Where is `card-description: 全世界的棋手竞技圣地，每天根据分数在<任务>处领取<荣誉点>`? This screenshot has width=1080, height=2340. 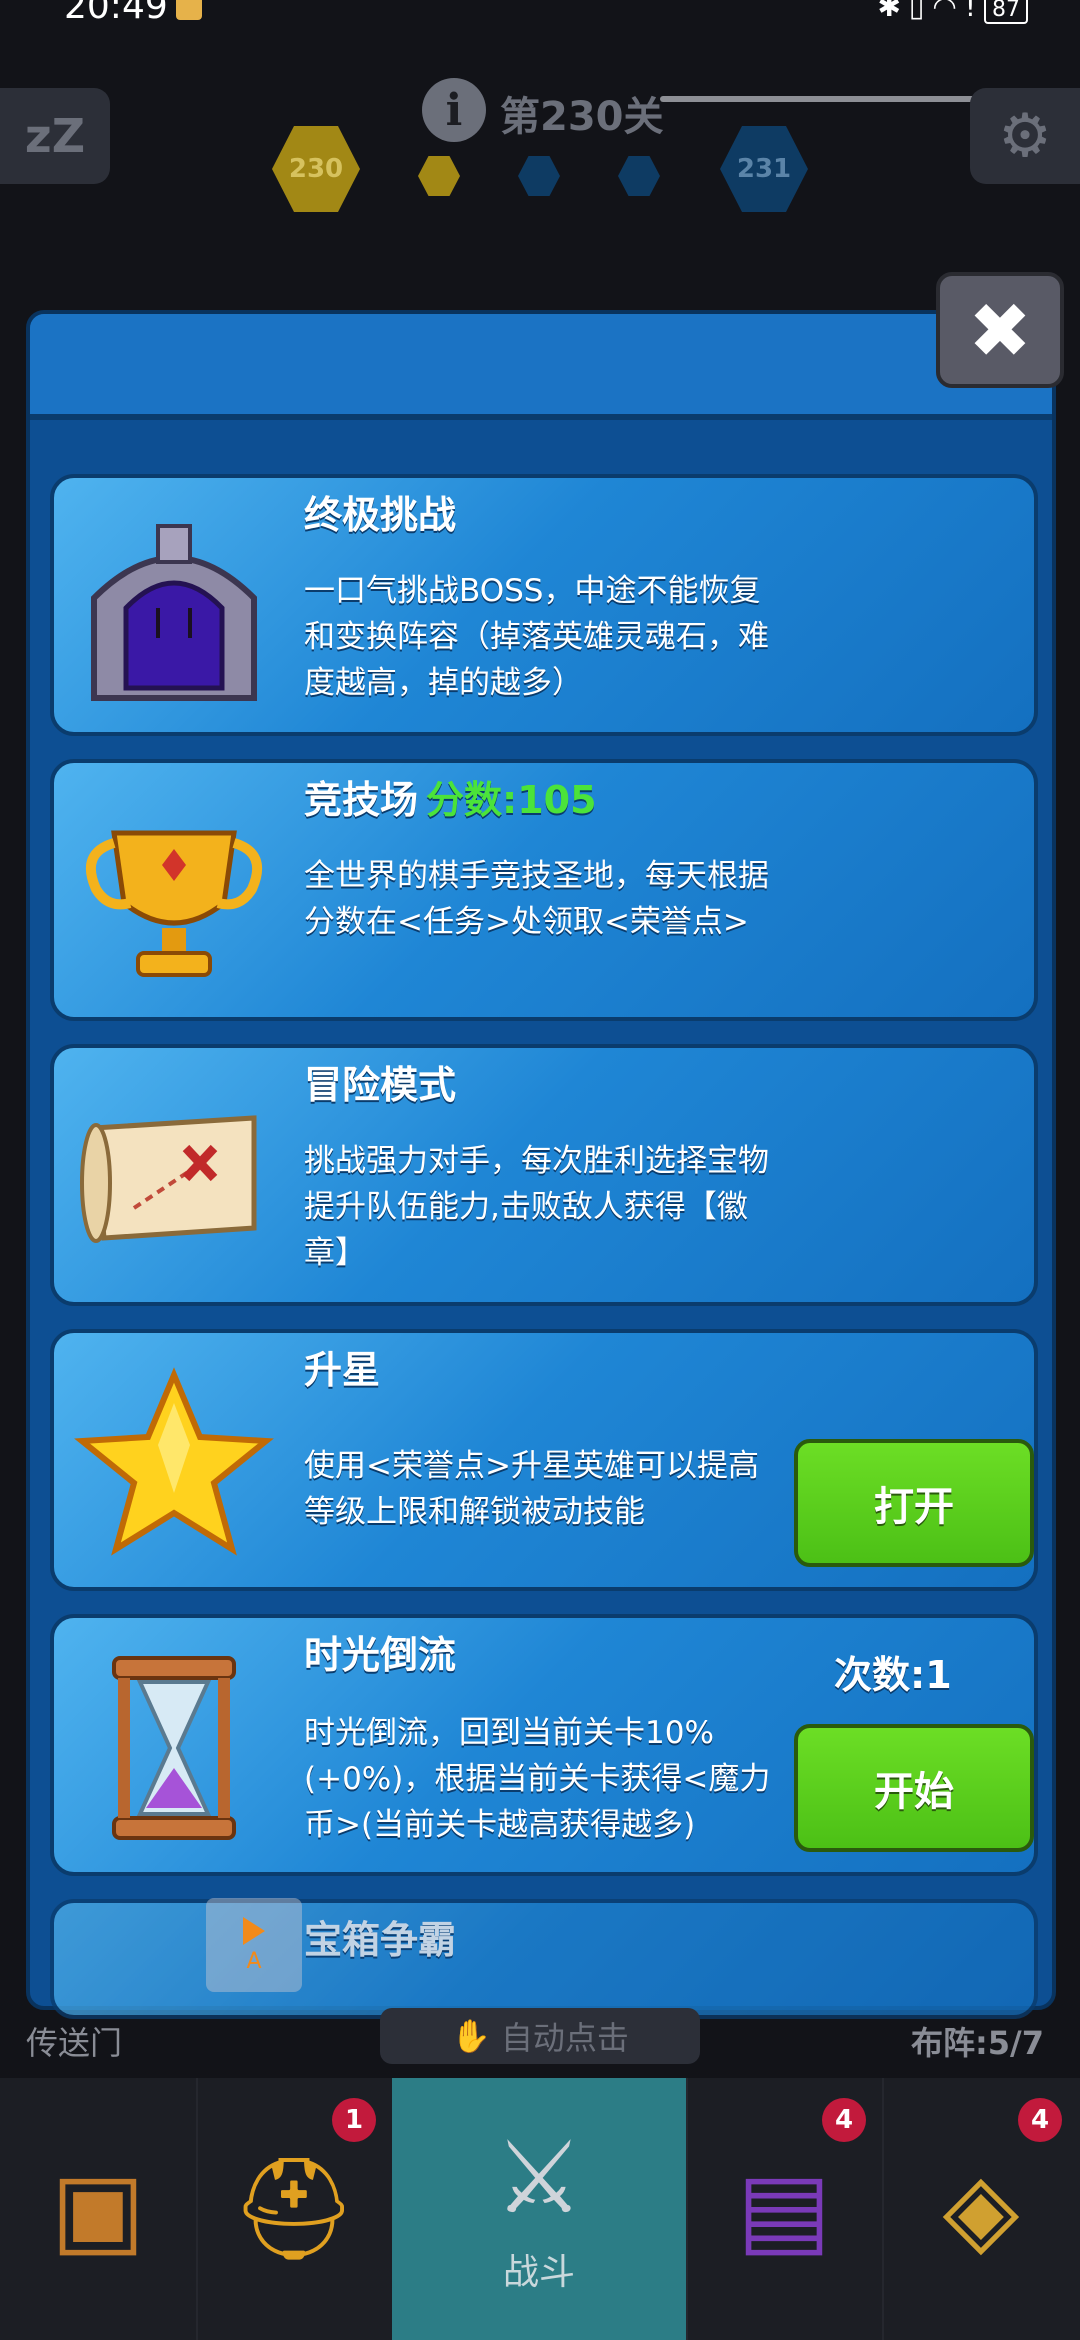 card-description: 全世界的棋手竞技圣地，每天根据分数在<任务>处领取<荣誉点> is located at coordinates (536, 899).